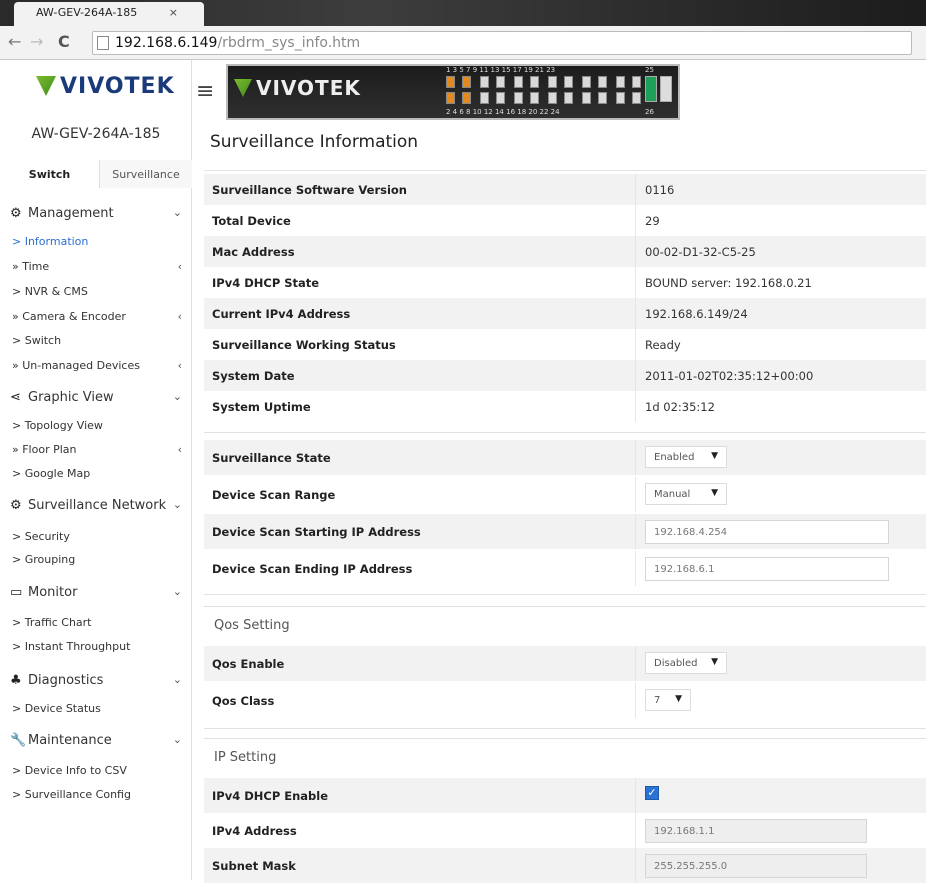 This screenshot has width=926, height=883. What do you see at coordinates (728, 283) in the screenshot?
I see `row-value: BOUND server: 192.168.0.21` at bounding box center [728, 283].